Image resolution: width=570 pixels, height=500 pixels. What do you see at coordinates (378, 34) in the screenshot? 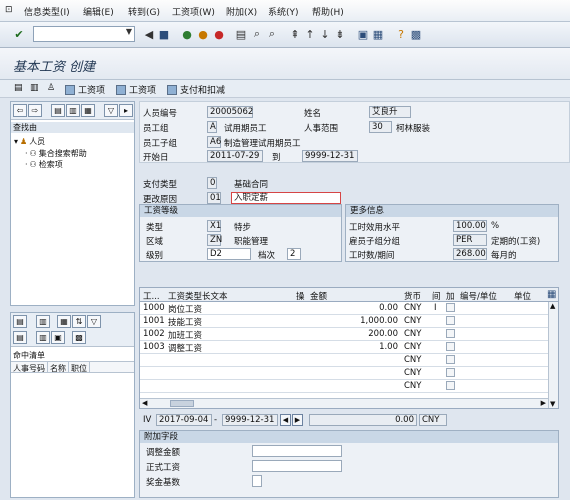
I see `shortcut-icon: ▦` at bounding box center [378, 34].